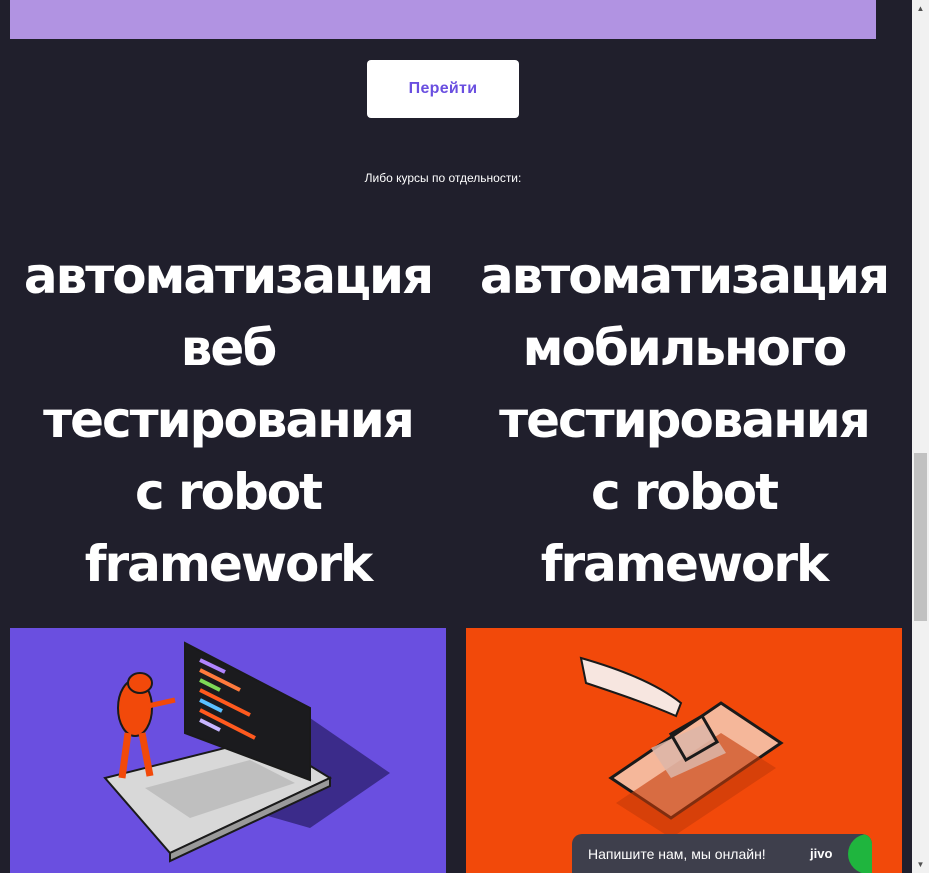 The width and height of the screenshot is (929, 873). What do you see at coordinates (443, 178) in the screenshot?
I see `courses-subtitle: Либо курсы по отдельности:` at bounding box center [443, 178].